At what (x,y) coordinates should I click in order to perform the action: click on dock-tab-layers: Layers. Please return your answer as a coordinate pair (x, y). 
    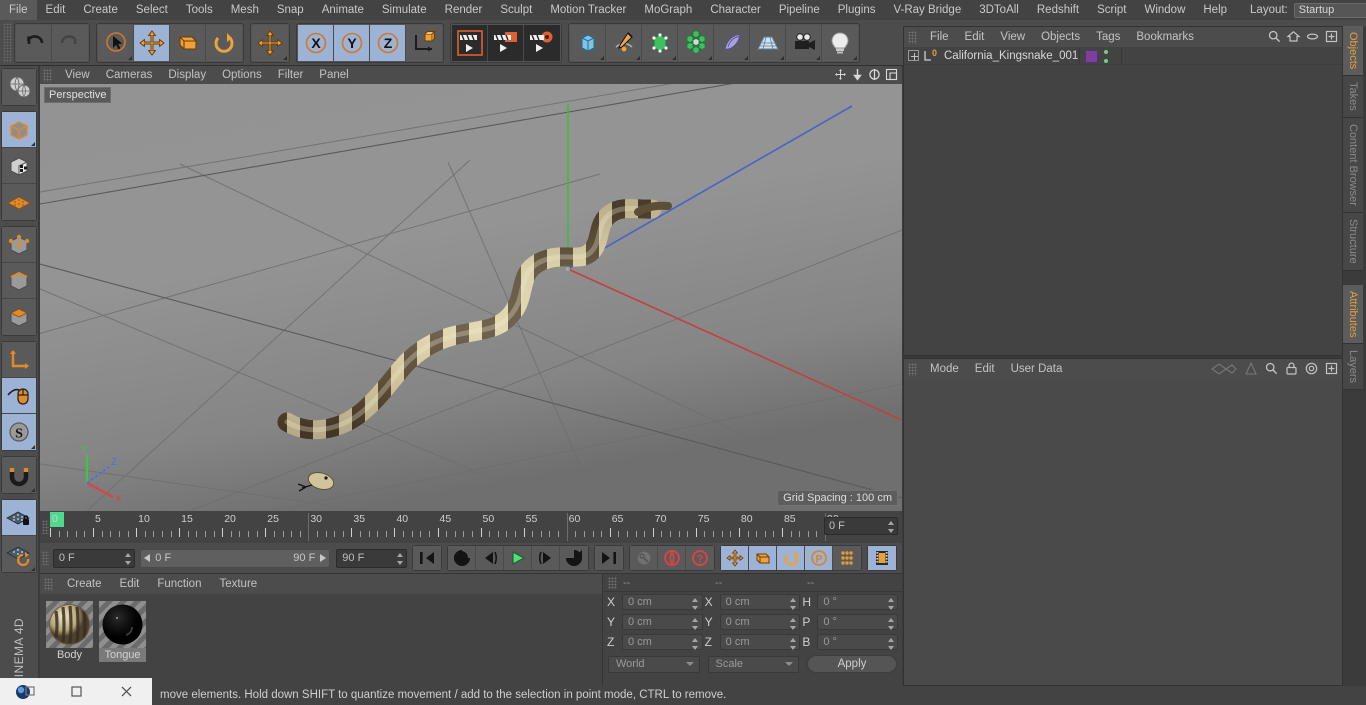
    Looking at the image, I should click on (1353, 367).